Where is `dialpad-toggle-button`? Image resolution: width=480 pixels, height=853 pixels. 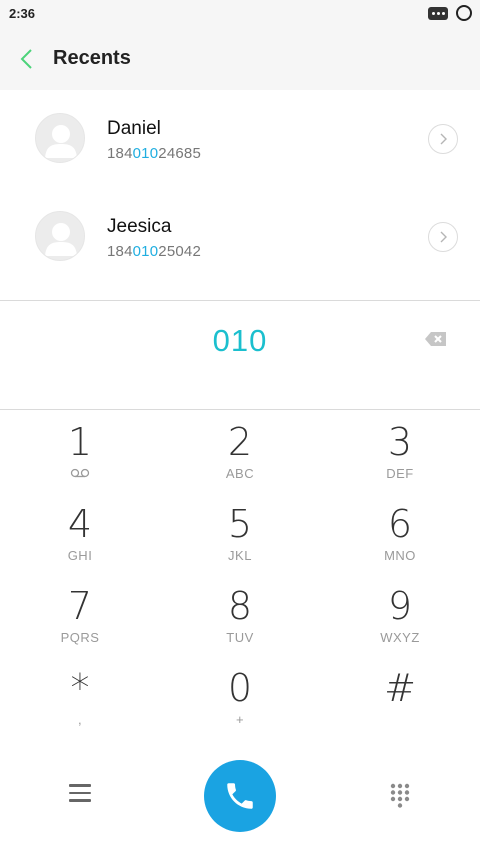
dialpad-toggle-button is located at coordinates (400, 796).